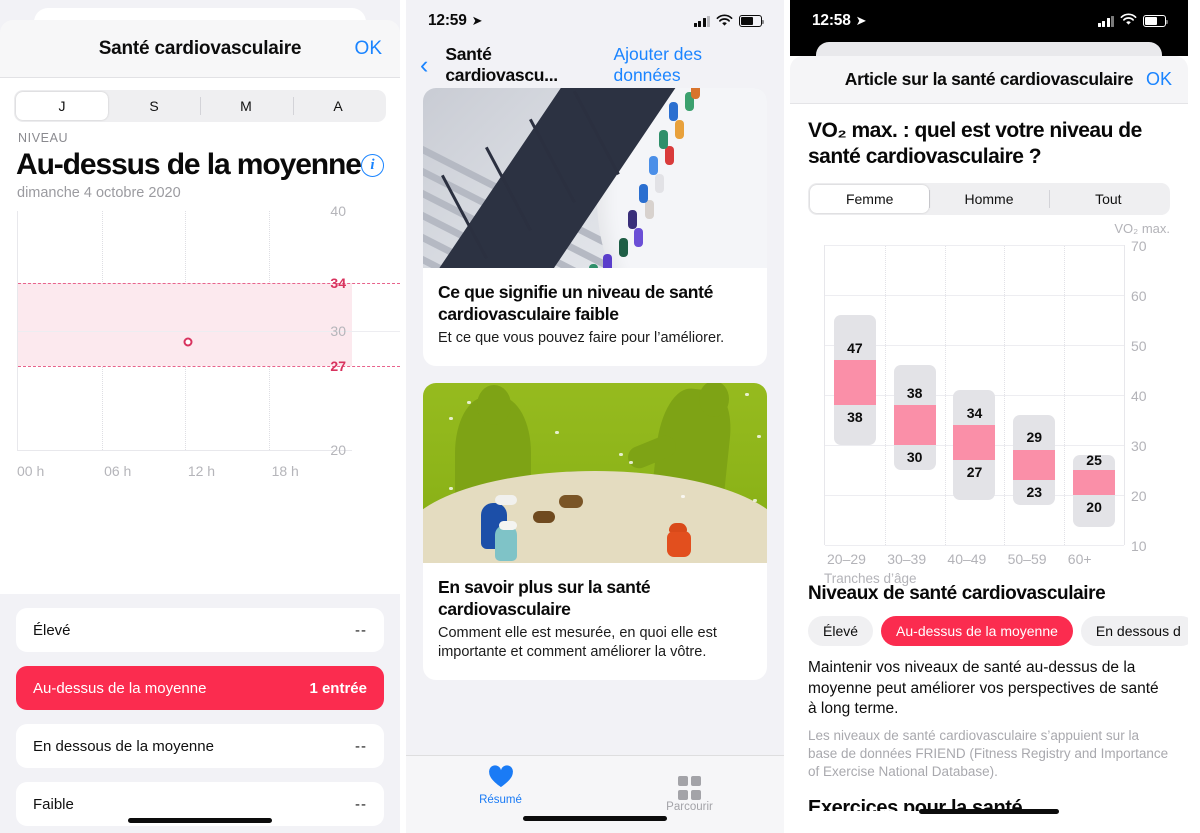 This screenshot has width=1200, height=833. What do you see at coordinates (1139, 546) in the screenshot?
I see `y-tick-10: 10` at bounding box center [1139, 546].